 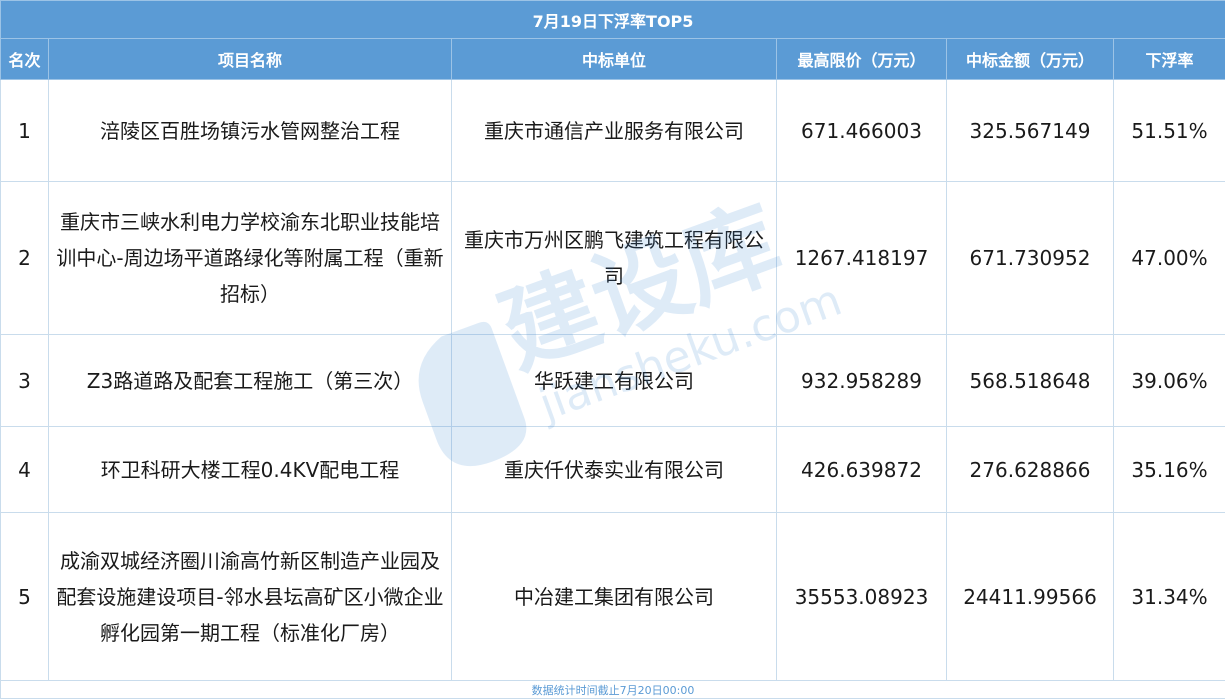 What do you see at coordinates (861, 596) in the screenshot?
I see `max-price-cell: 35553.08923` at bounding box center [861, 596].